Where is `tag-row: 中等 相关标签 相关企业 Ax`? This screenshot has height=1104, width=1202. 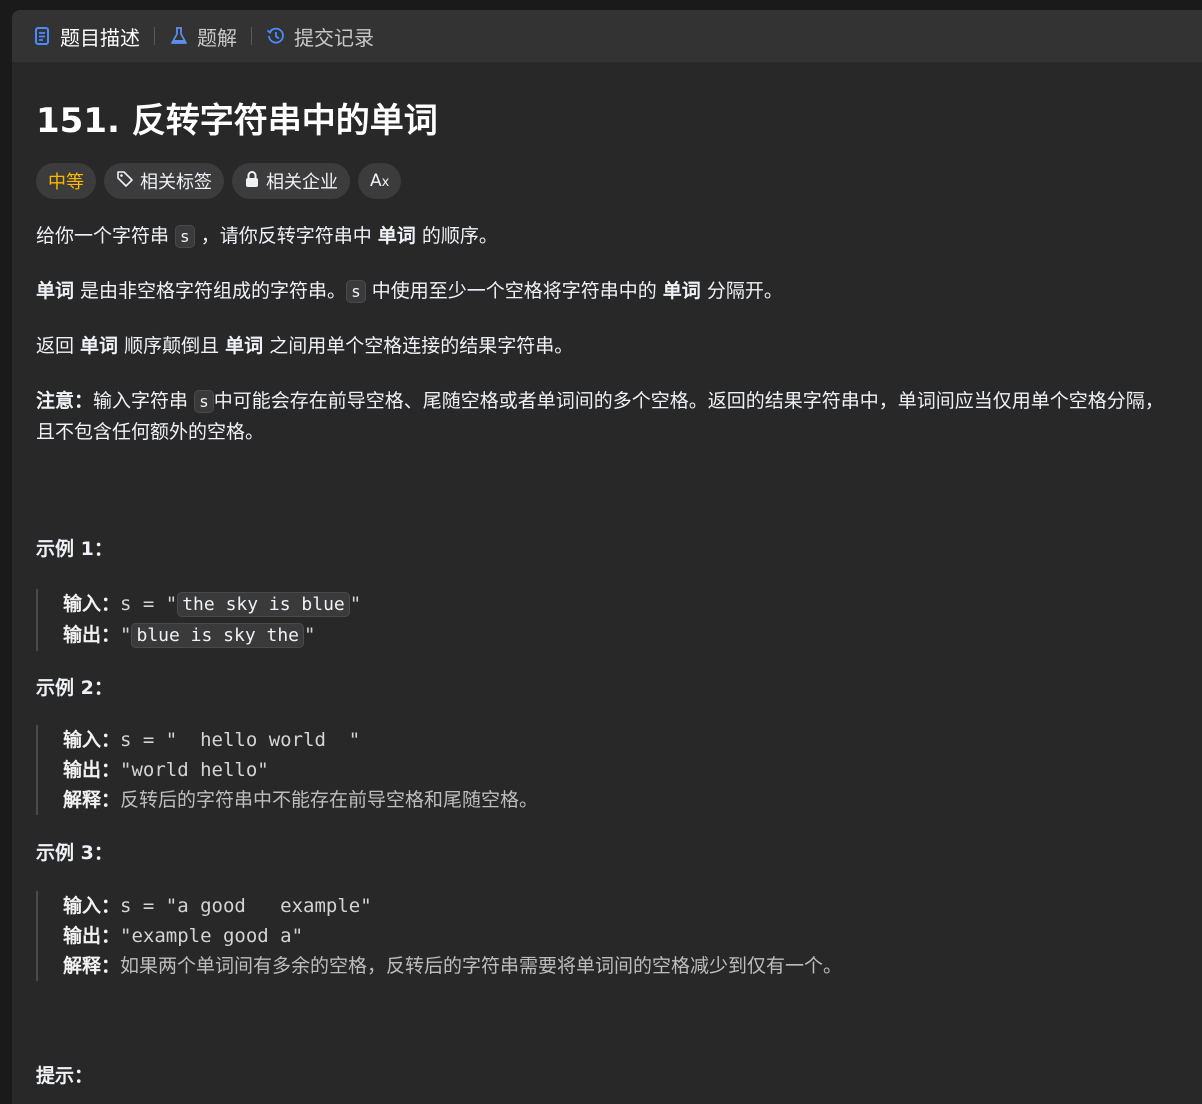
tag-row: 中等 相关标签 相关企业 Ax is located at coordinates (607, 181).